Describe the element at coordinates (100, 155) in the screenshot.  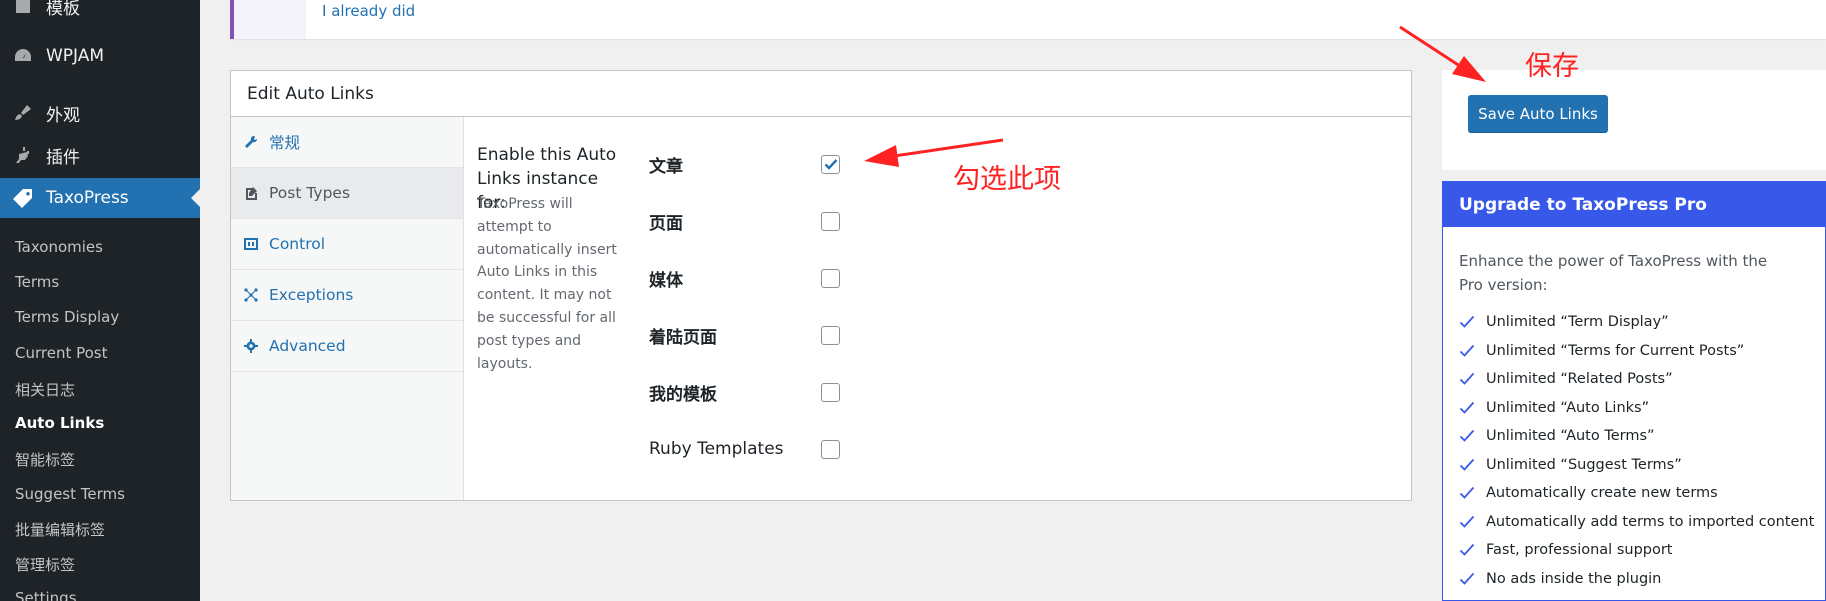
I see `menu-item-plugins: 插件` at that location.